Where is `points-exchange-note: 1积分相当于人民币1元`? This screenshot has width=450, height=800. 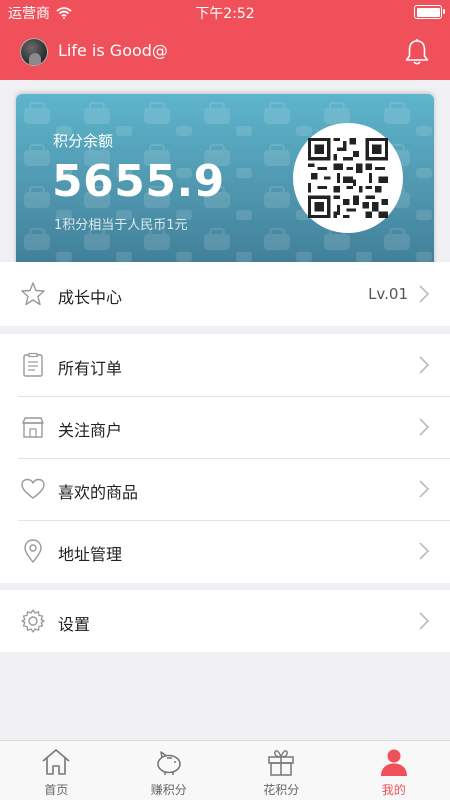 points-exchange-note: 1积分相当于人民币1元 is located at coordinates (121, 225).